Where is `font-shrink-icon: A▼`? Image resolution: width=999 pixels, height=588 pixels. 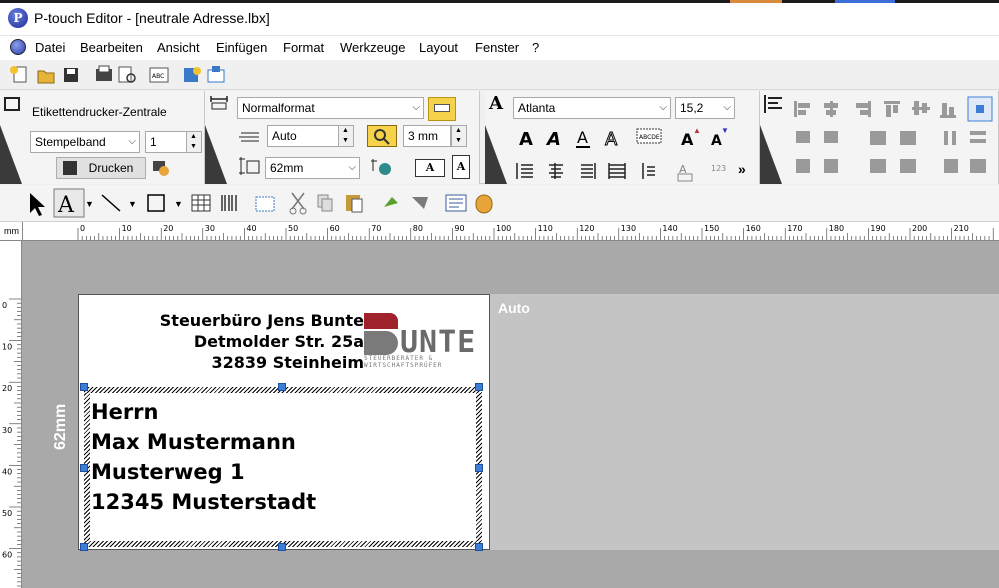
font-shrink-icon: A▼ is located at coordinates (720, 137).